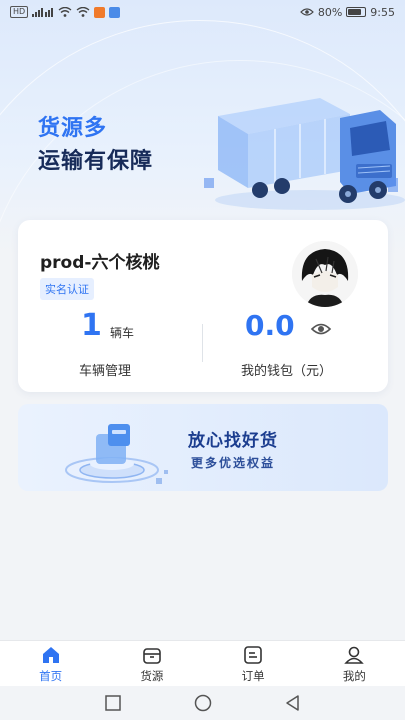  I want to click on back-button, so click(293, 703).